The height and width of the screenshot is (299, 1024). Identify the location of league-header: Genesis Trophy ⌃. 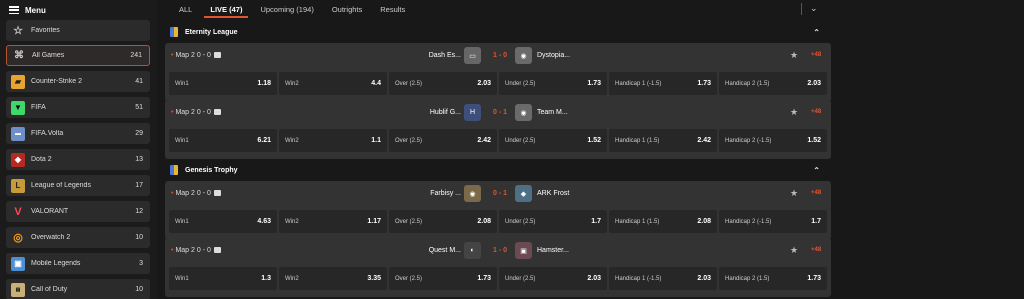
(497, 170).